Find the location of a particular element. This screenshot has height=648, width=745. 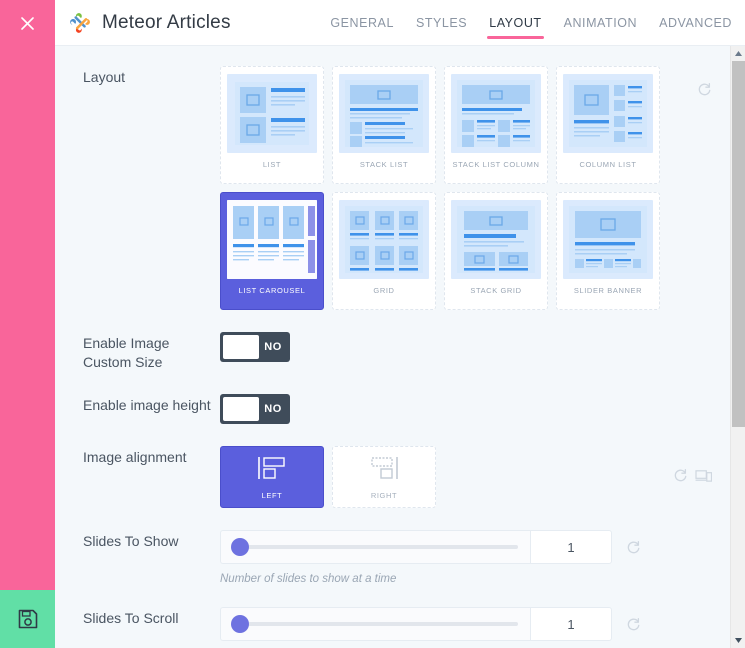

layout-card-label: COLUMN LIST is located at coordinates (608, 164).